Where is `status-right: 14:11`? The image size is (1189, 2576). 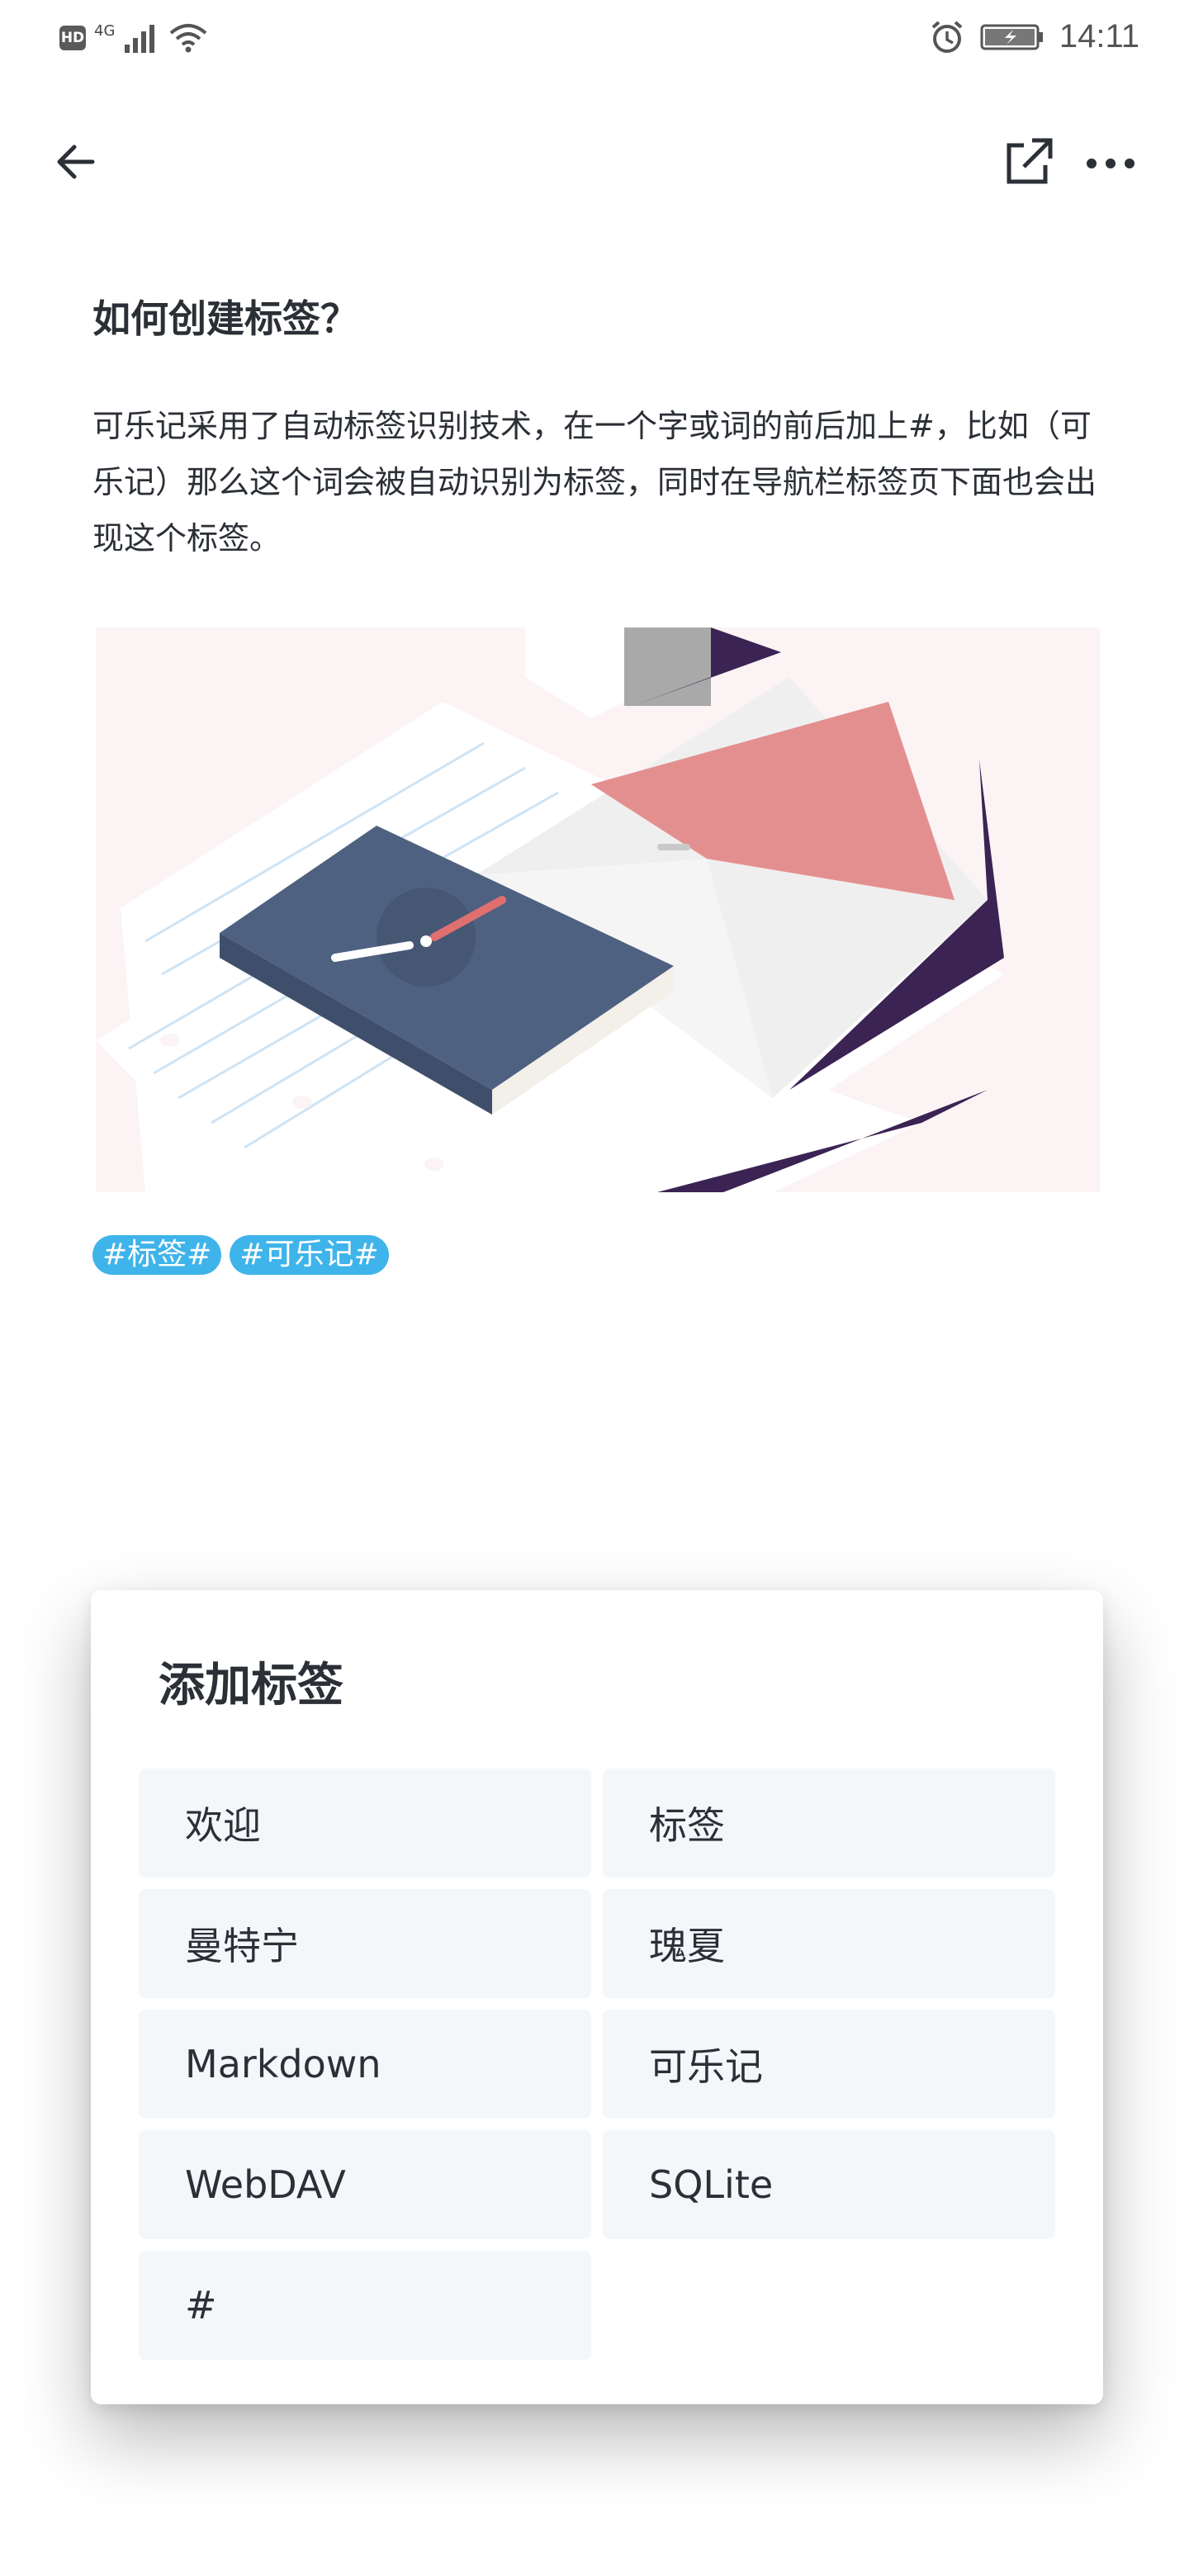 status-right: 14:11 is located at coordinates (1034, 36).